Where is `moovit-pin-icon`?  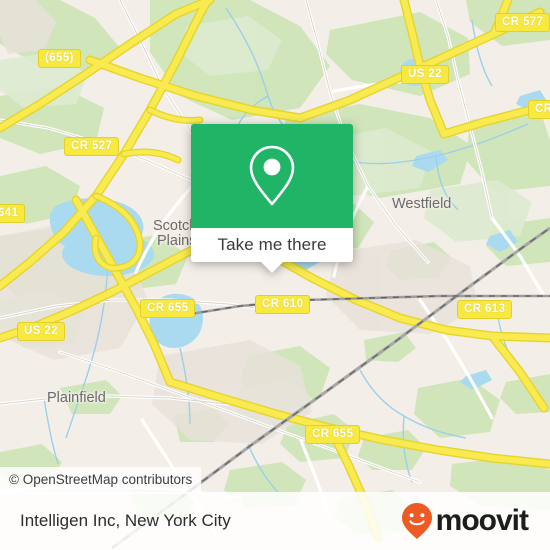 moovit-pin-icon is located at coordinates (416, 521).